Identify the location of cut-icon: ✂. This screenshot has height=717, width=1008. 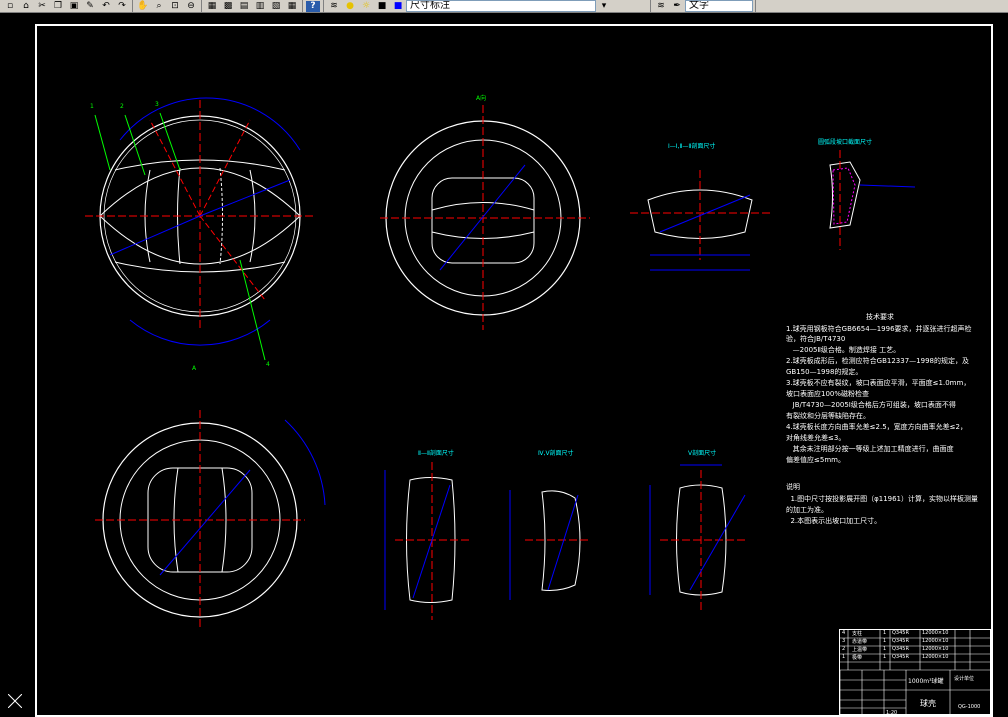
(42, 6).